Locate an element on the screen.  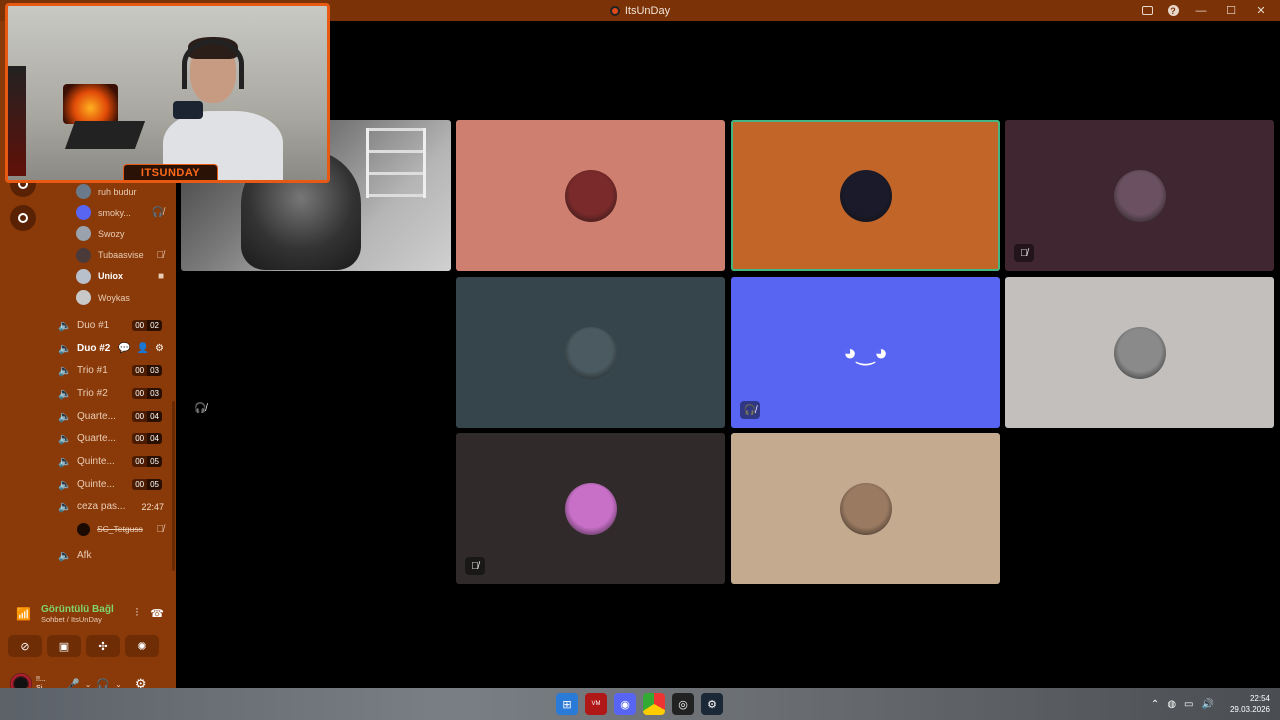
gear-icon: ⚙ is located at coordinates (159, 348).